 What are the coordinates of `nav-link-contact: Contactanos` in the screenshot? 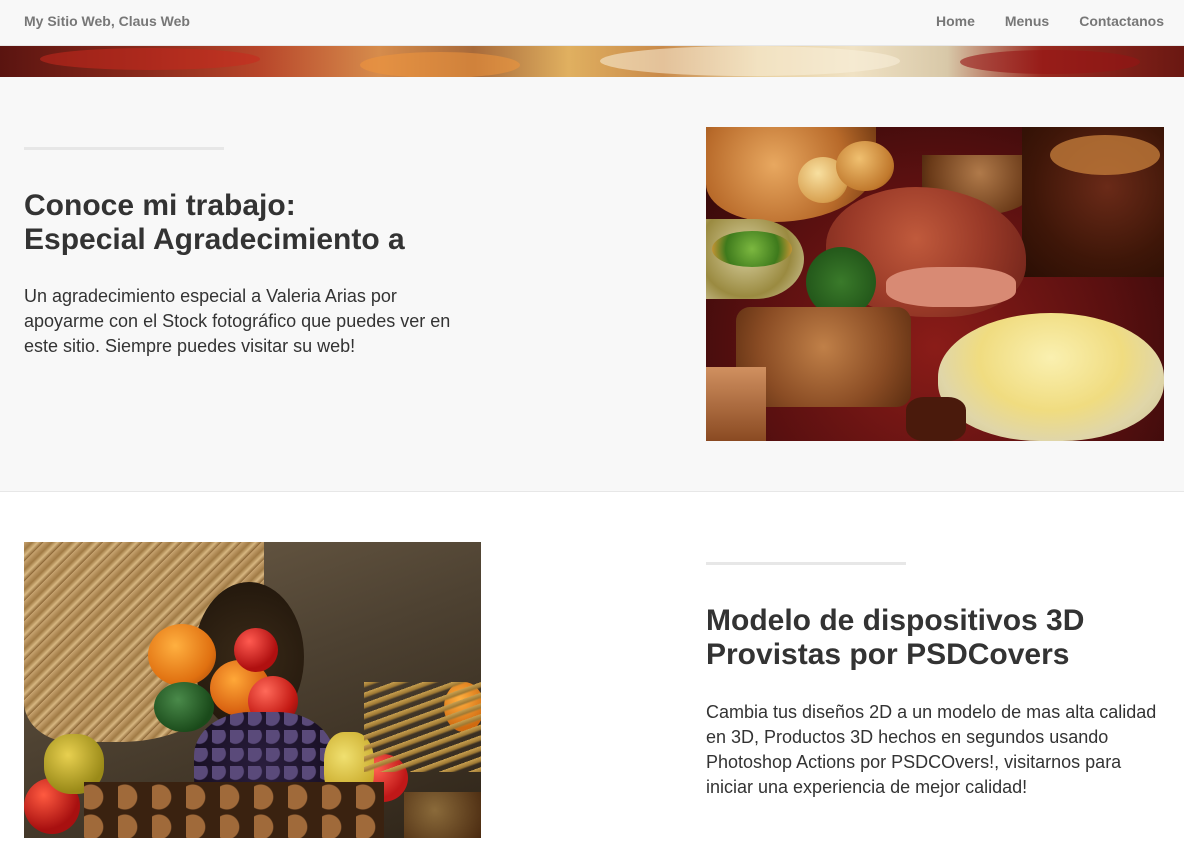 It's located at (1121, 21).